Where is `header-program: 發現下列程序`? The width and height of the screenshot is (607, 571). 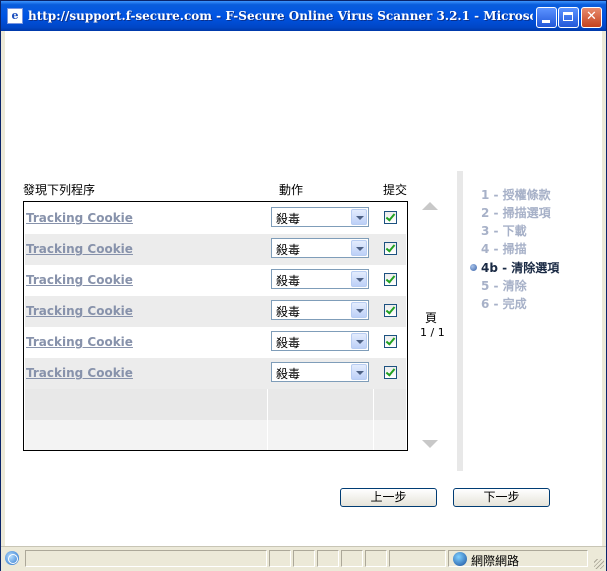
header-program: 發現下列程序 is located at coordinates (59, 190).